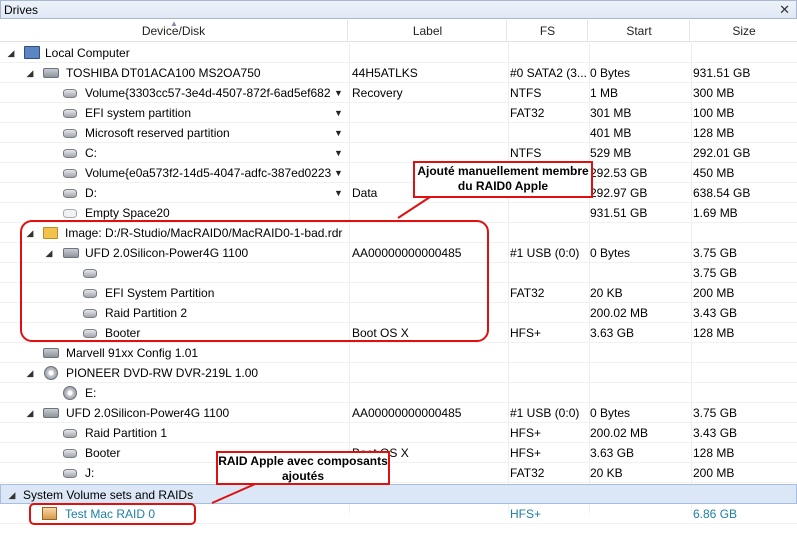 The image size is (797, 555). I want to click on row-name: Local Computer, so click(87, 53).